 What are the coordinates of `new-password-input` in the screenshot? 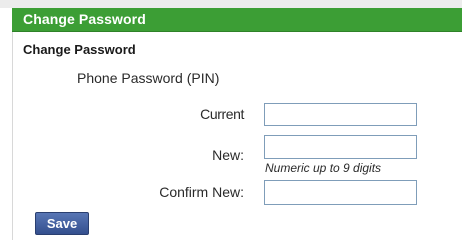 It's located at (340, 147).